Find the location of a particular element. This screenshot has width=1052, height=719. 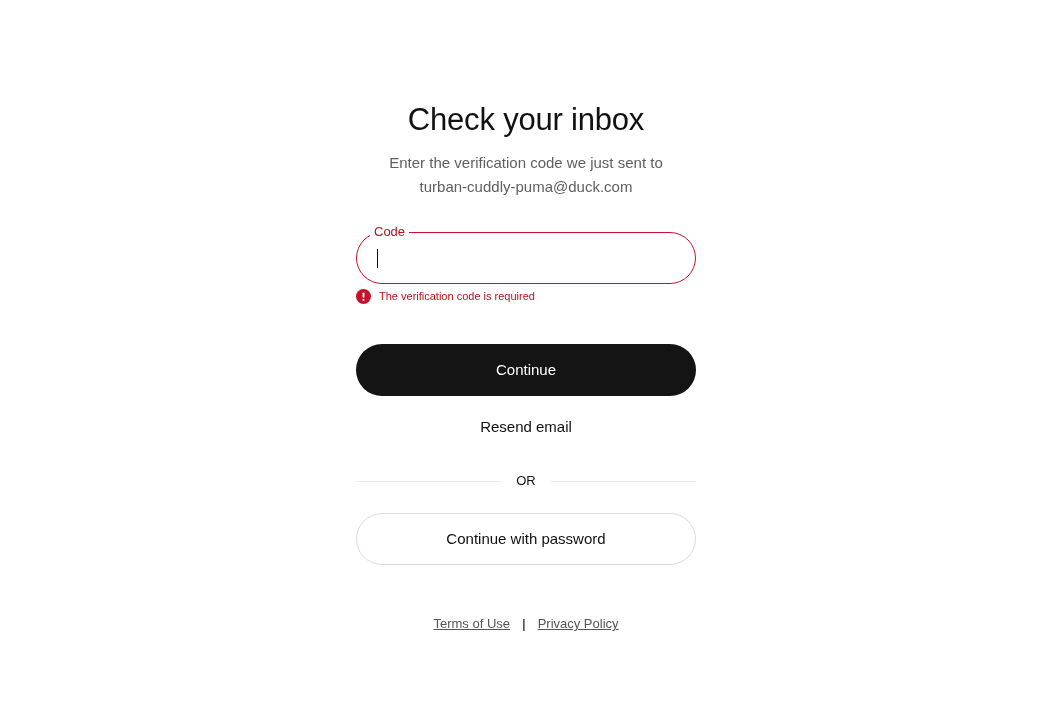

error-icon is located at coordinates (363, 296).